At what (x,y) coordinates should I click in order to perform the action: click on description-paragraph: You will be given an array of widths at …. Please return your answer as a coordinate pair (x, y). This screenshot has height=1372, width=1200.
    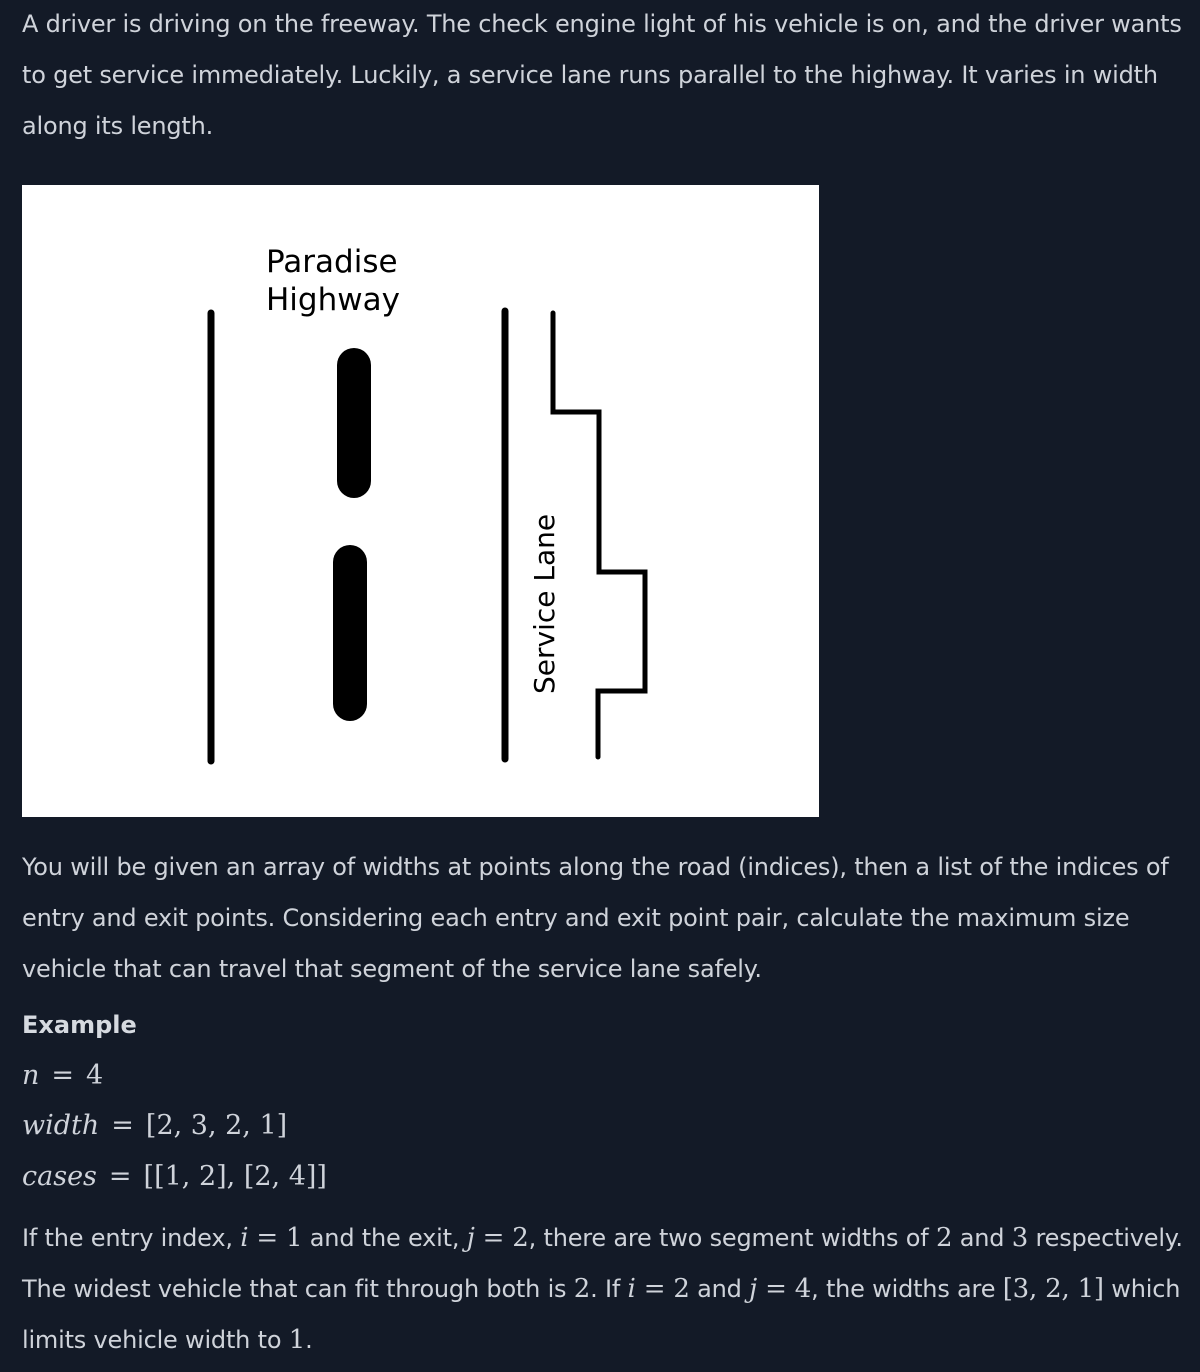
    Looking at the image, I should click on (595, 918).